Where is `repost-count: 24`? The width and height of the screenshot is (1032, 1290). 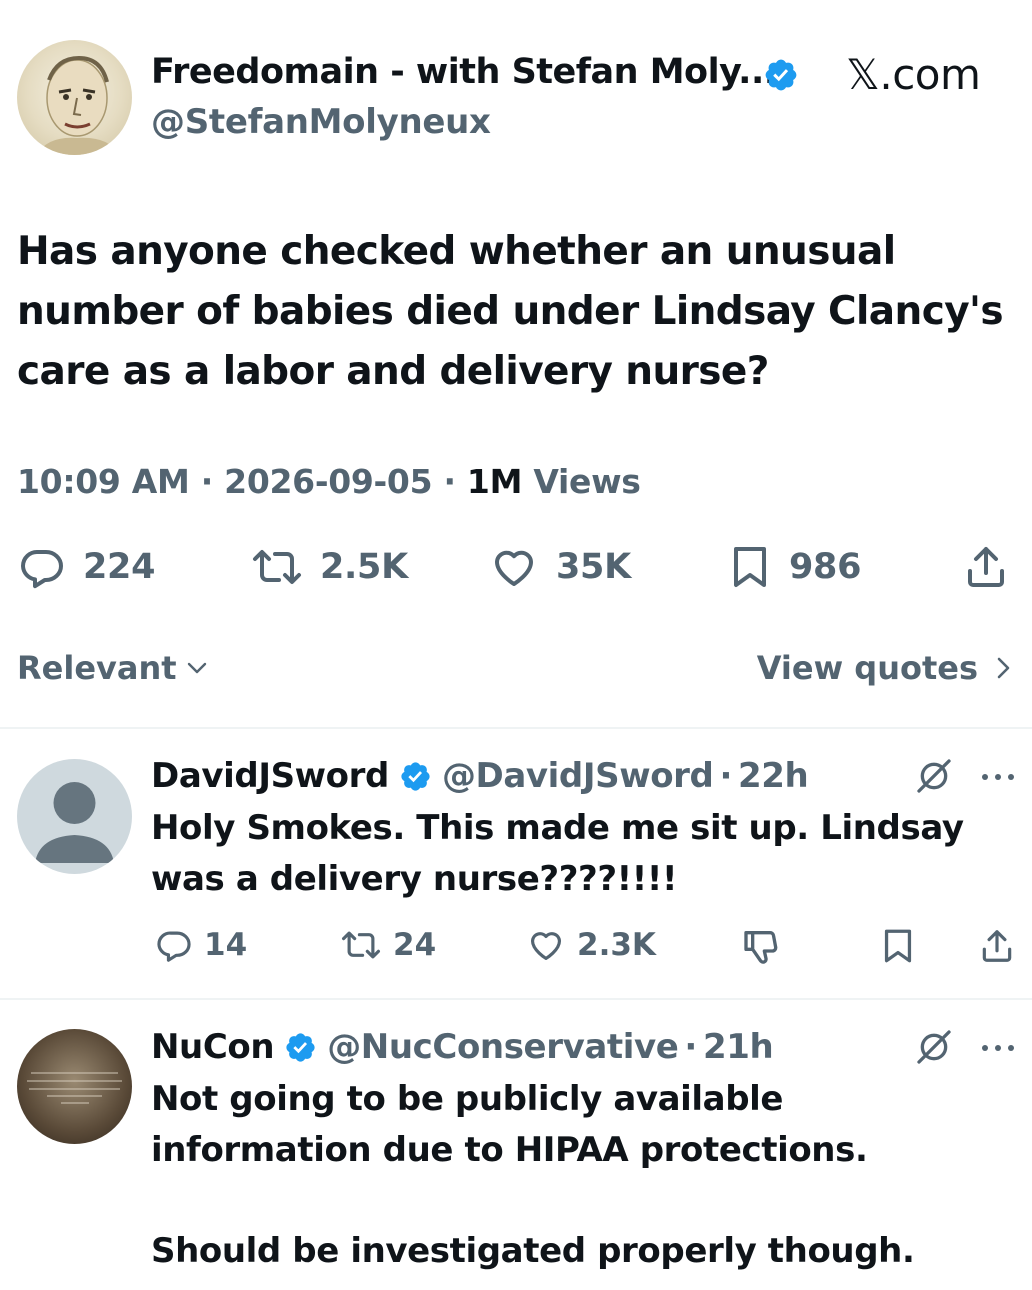 repost-count: 24 is located at coordinates (415, 945).